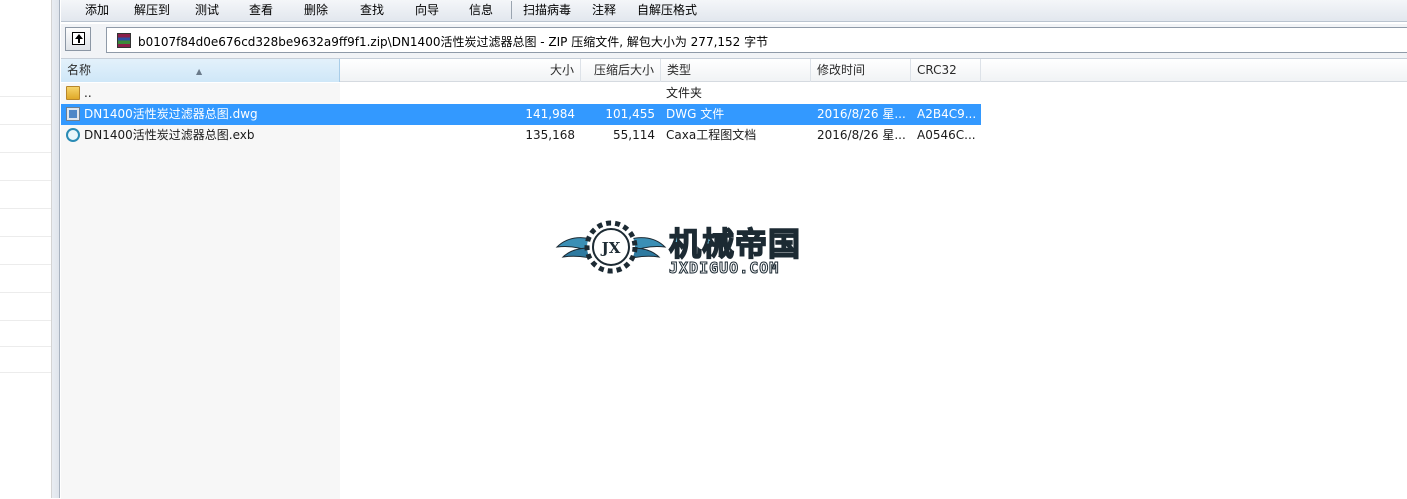  Describe the element at coordinates (630, 114) in the screenshot. I see `row-packed: 101,455` at that location.